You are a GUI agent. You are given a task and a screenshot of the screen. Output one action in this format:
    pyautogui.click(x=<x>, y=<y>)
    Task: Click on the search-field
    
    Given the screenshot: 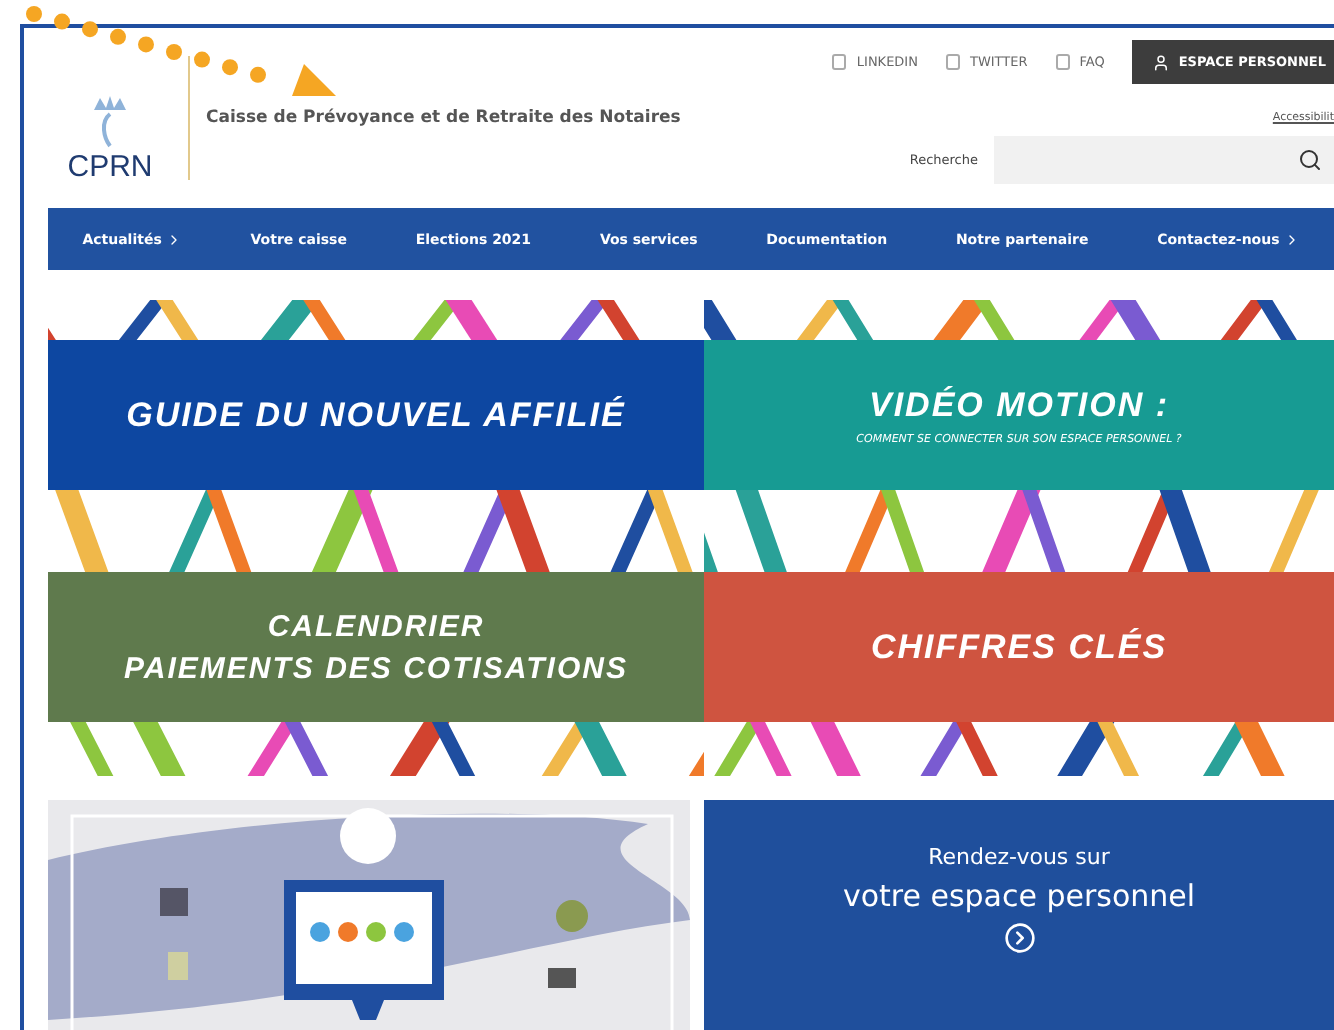 What is the action you would take?
    pyautogui.click(x=1164, y=160)
    